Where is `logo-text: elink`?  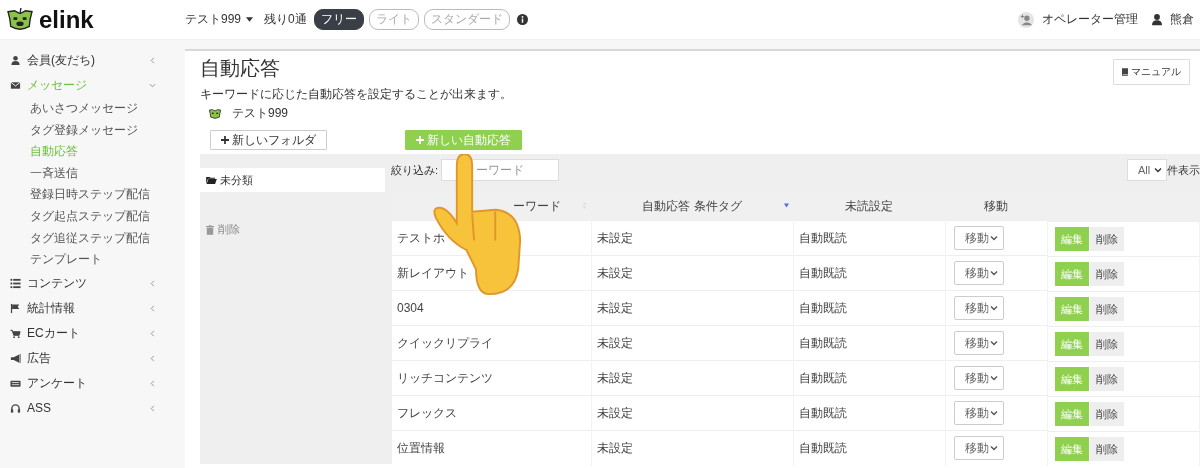
logo-text: elink is located at coordinates (66, 19).